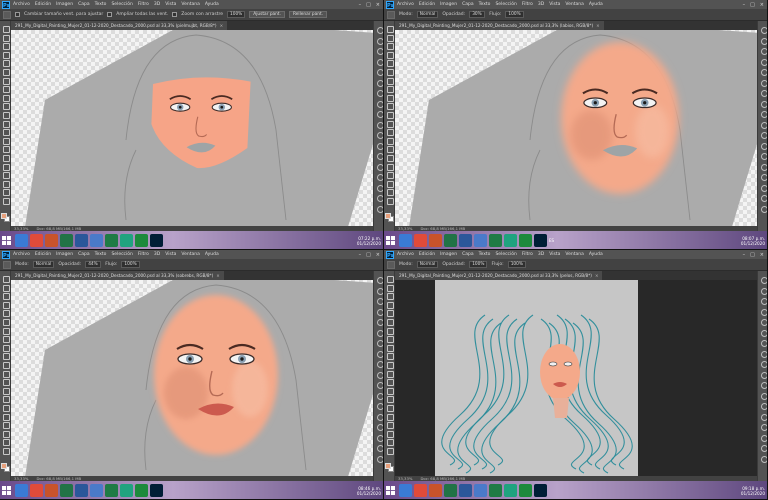 The height and width of the screenshot is (500, 768). What do you see at coordinates (480, 490) in the screenshot?
I see `files-icon` at bounding box center [480, 490].